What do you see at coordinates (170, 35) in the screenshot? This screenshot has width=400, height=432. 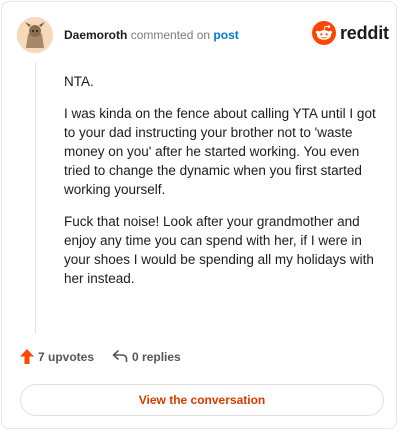 I see `commented-on-text: commented on` at bounding box center [170, 35].